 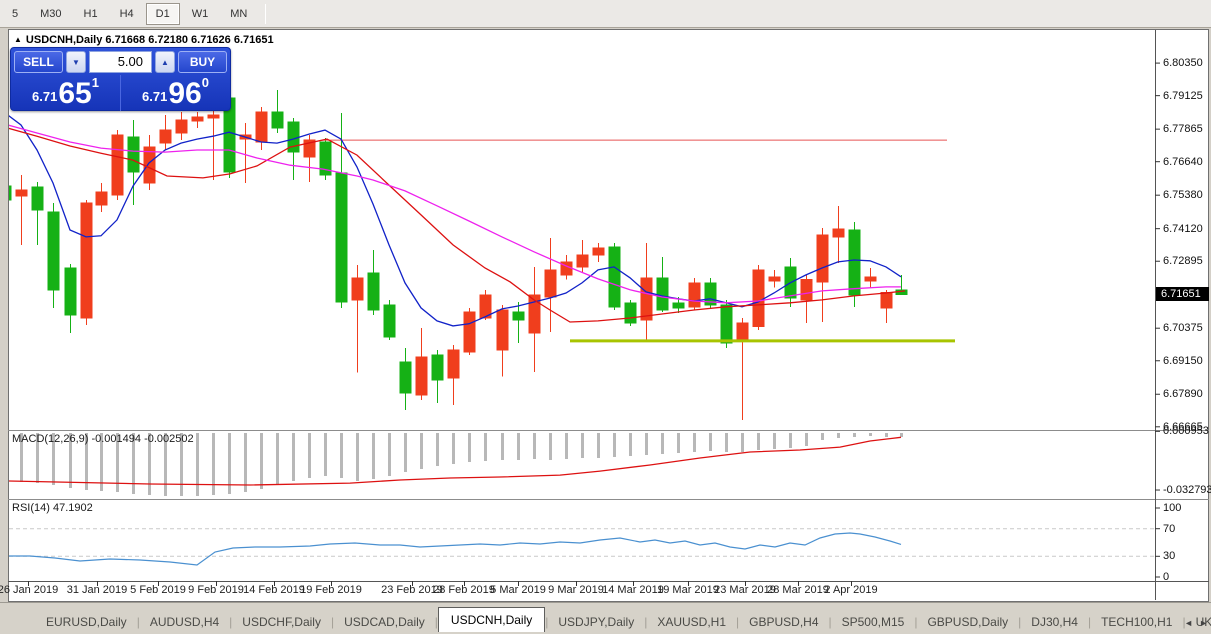 I want to click on date-axis-label: 2 Apr 2019, so click(x=851, y=590).